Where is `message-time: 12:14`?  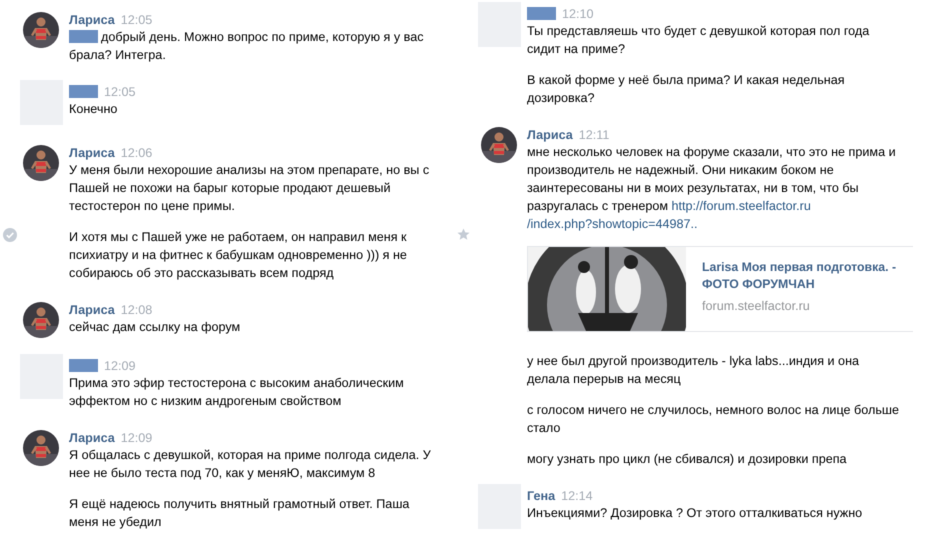
message-time: 12:14 is located at coordinates (577, 495).